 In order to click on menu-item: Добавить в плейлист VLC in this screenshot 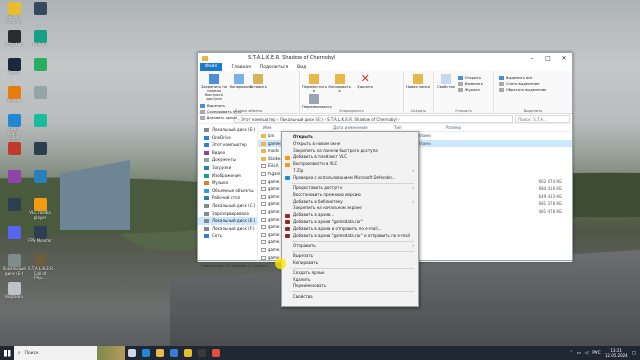, I will do `click(350, 157)`.